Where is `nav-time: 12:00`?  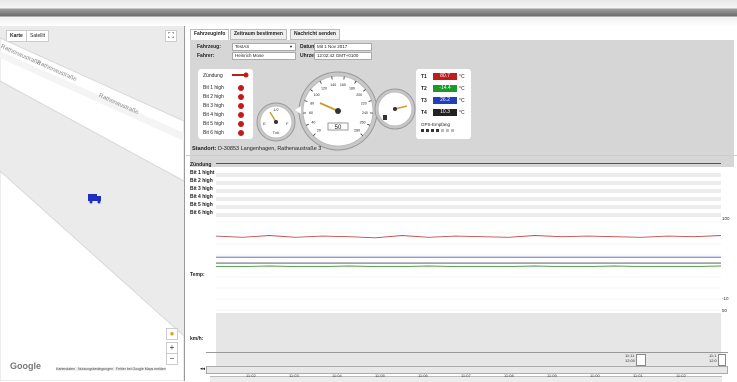 nav-time: 12:00 is located at coordinates (630, 360).